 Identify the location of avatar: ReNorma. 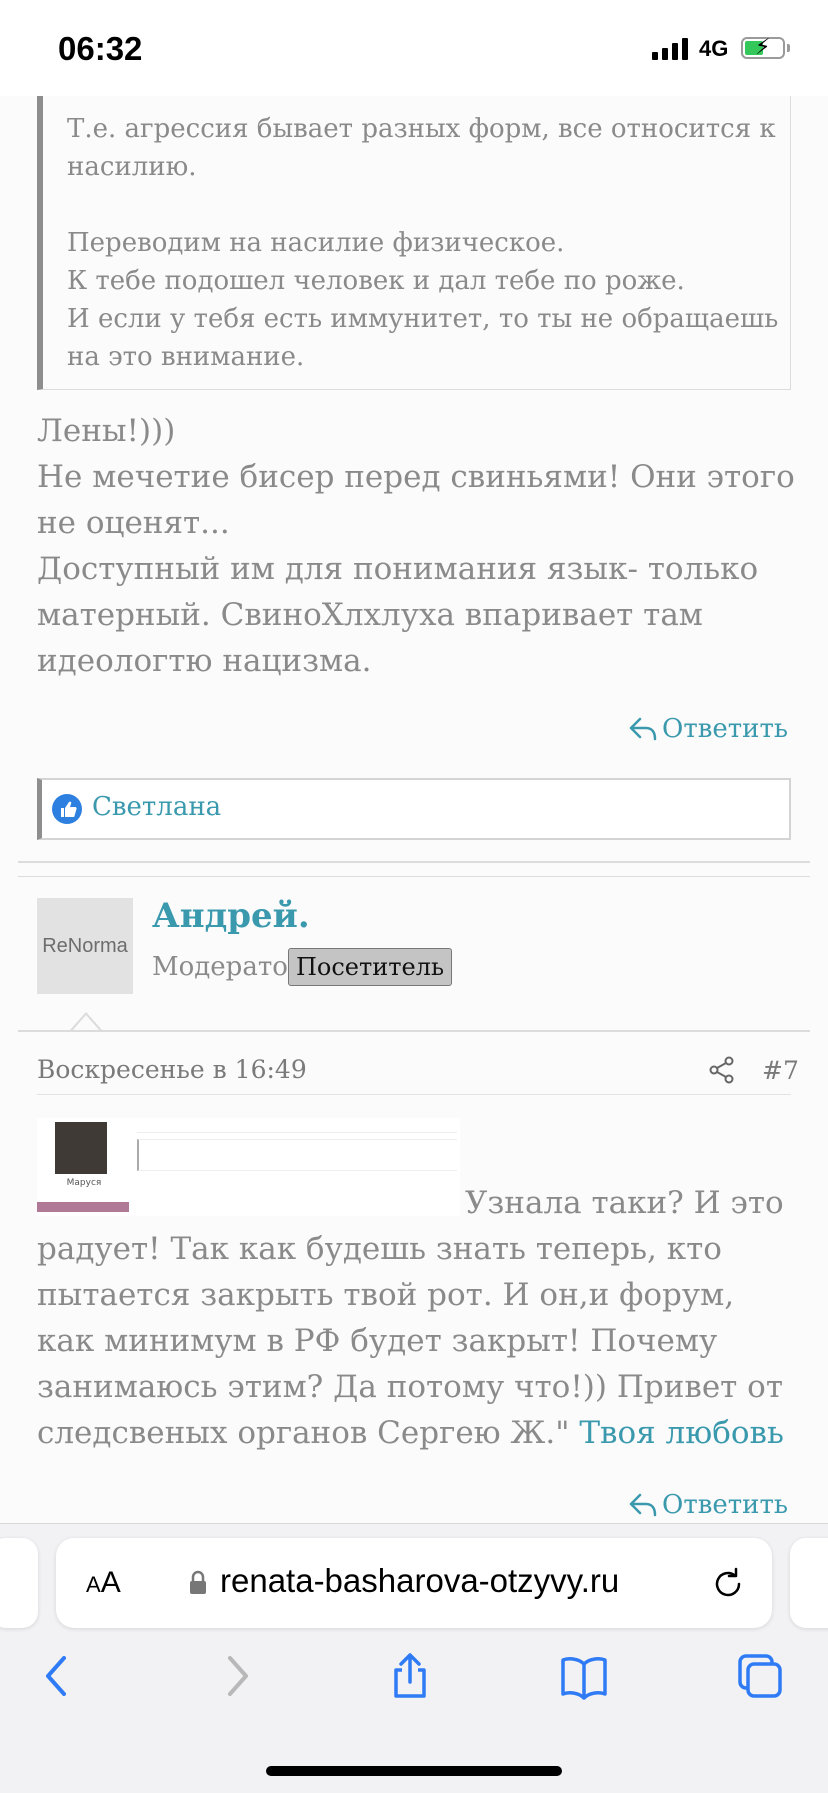
(85, 946).